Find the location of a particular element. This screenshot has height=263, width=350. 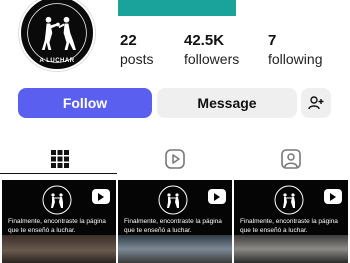

tab-posts-grid is located at coordinates (60, 159).